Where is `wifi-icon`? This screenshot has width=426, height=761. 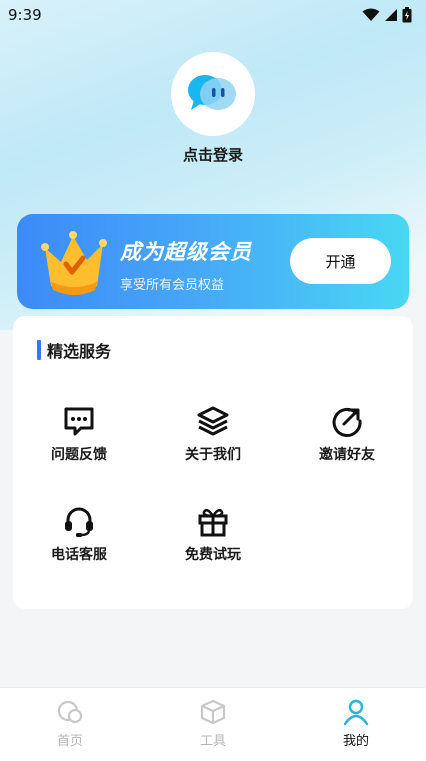
wifi-icon is located at coordinates (371, 14).